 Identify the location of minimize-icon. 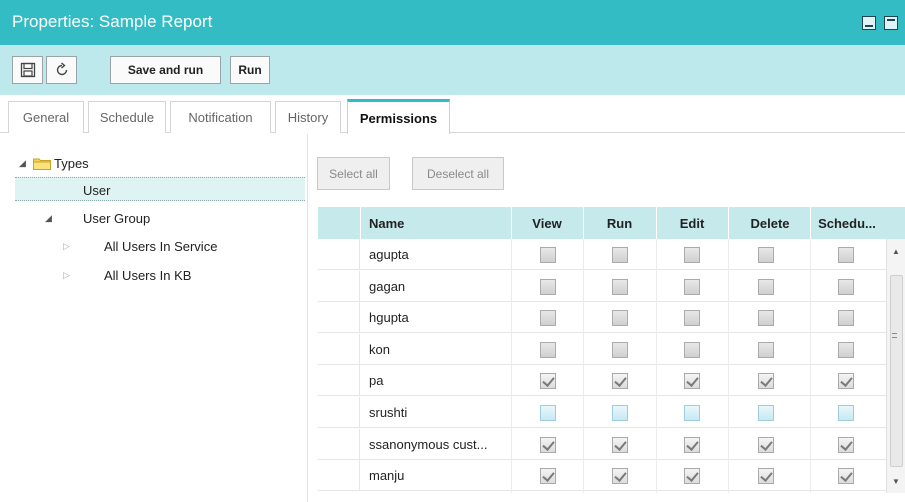
(869, 23).